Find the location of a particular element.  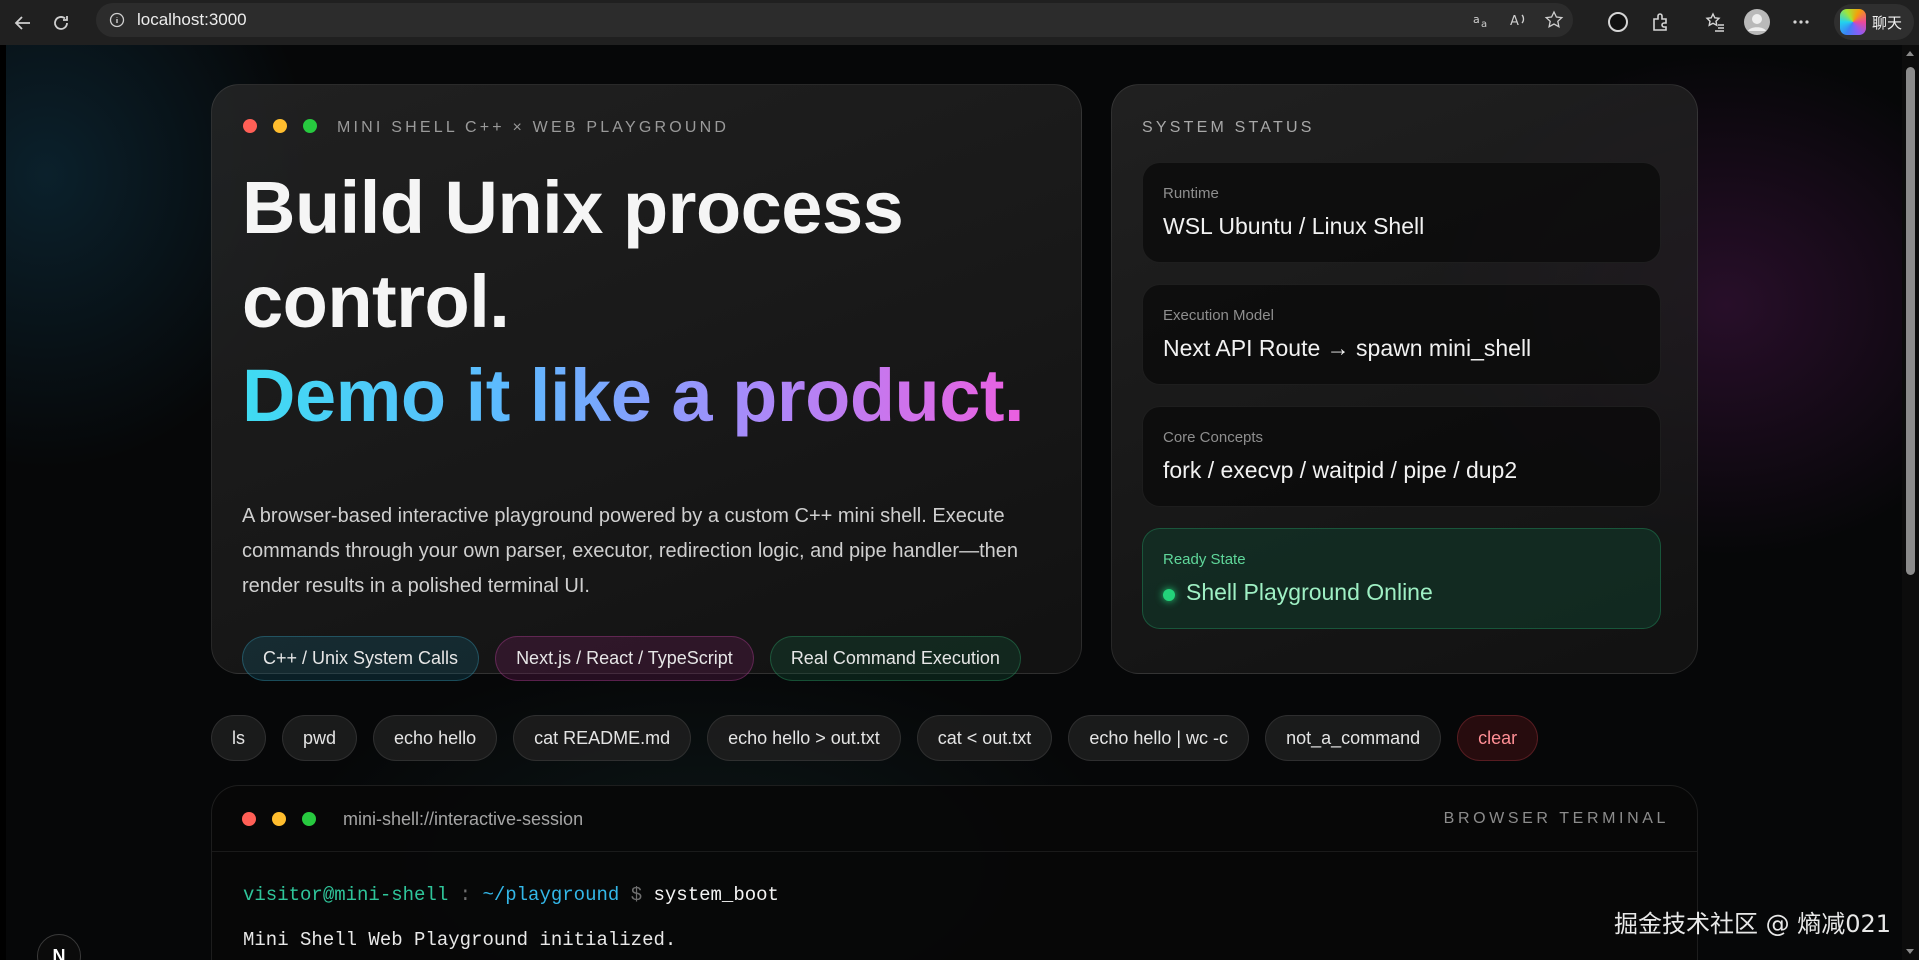

prompt-command: system_boot is located at coordinates (716, 895).